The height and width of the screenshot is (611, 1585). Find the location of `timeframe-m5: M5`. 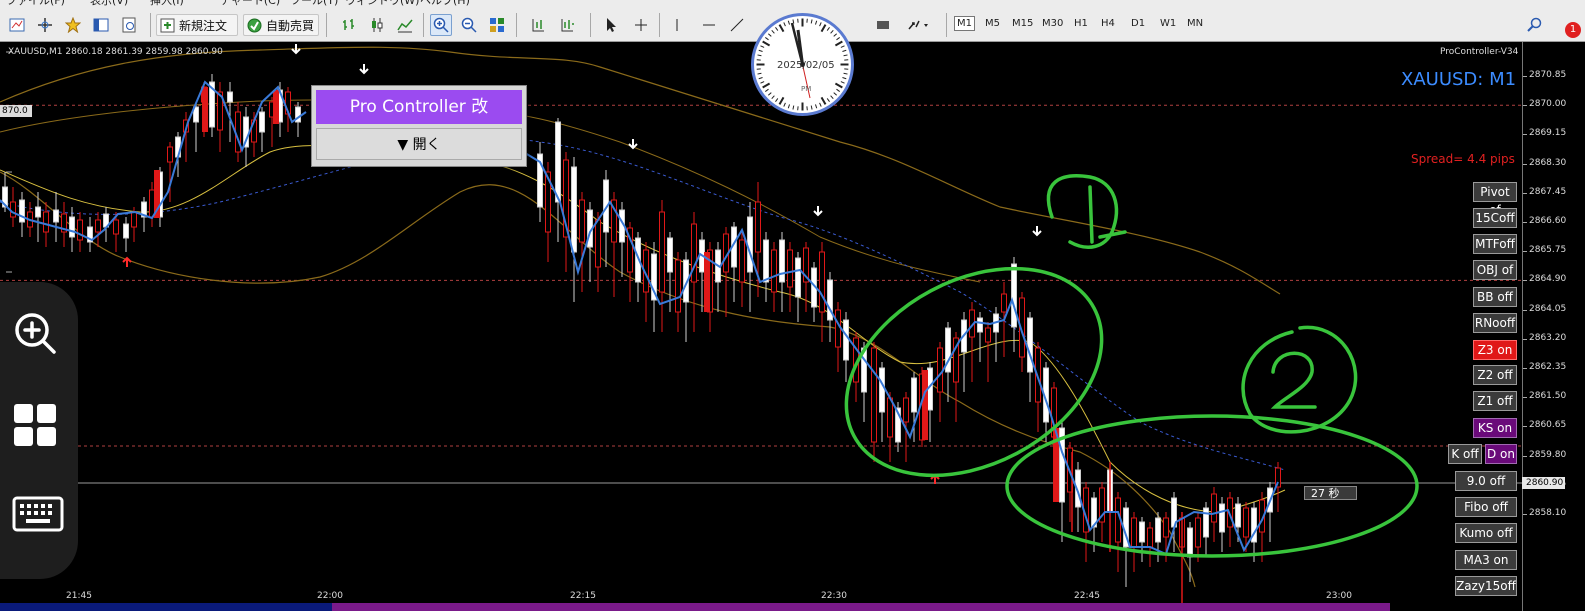

timeframe-m5: M5 is located at coordinates (992, 23).